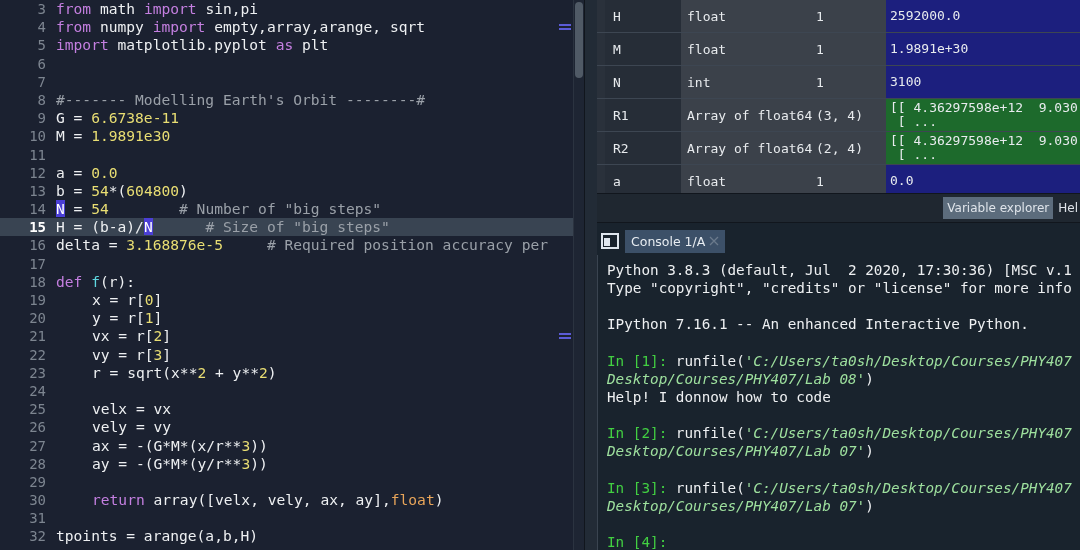 This screenshot has height=550, width=1080. What do you see at coordinates (983, 179) in the screenshot?
I see `value-cell: 0.0` at bounding box center [983, 179].